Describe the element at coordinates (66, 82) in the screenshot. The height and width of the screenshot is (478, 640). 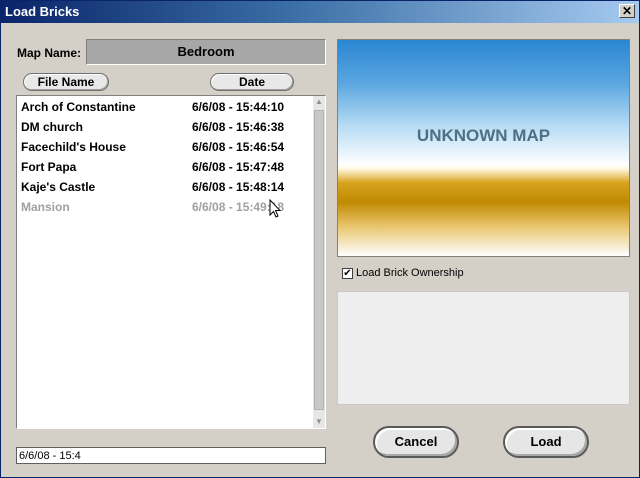
I see `sort-file-name-button: File Name` at that location.